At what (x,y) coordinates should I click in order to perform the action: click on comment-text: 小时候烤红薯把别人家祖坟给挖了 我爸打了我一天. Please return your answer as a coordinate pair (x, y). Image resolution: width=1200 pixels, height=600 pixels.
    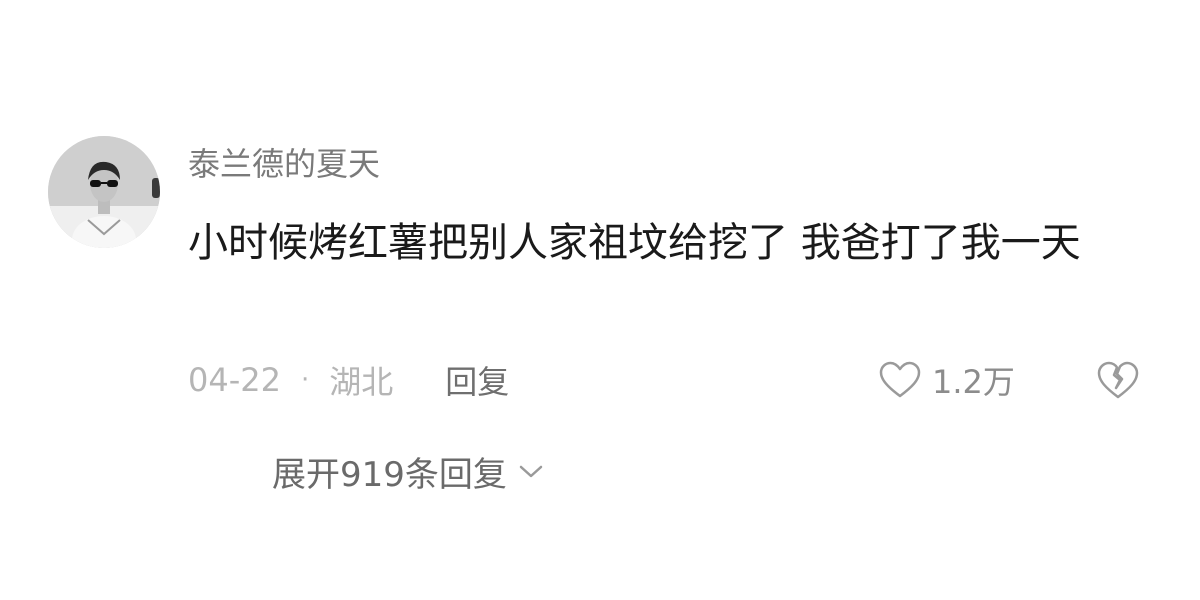
    Looking at the image, I should click on (634, 243).